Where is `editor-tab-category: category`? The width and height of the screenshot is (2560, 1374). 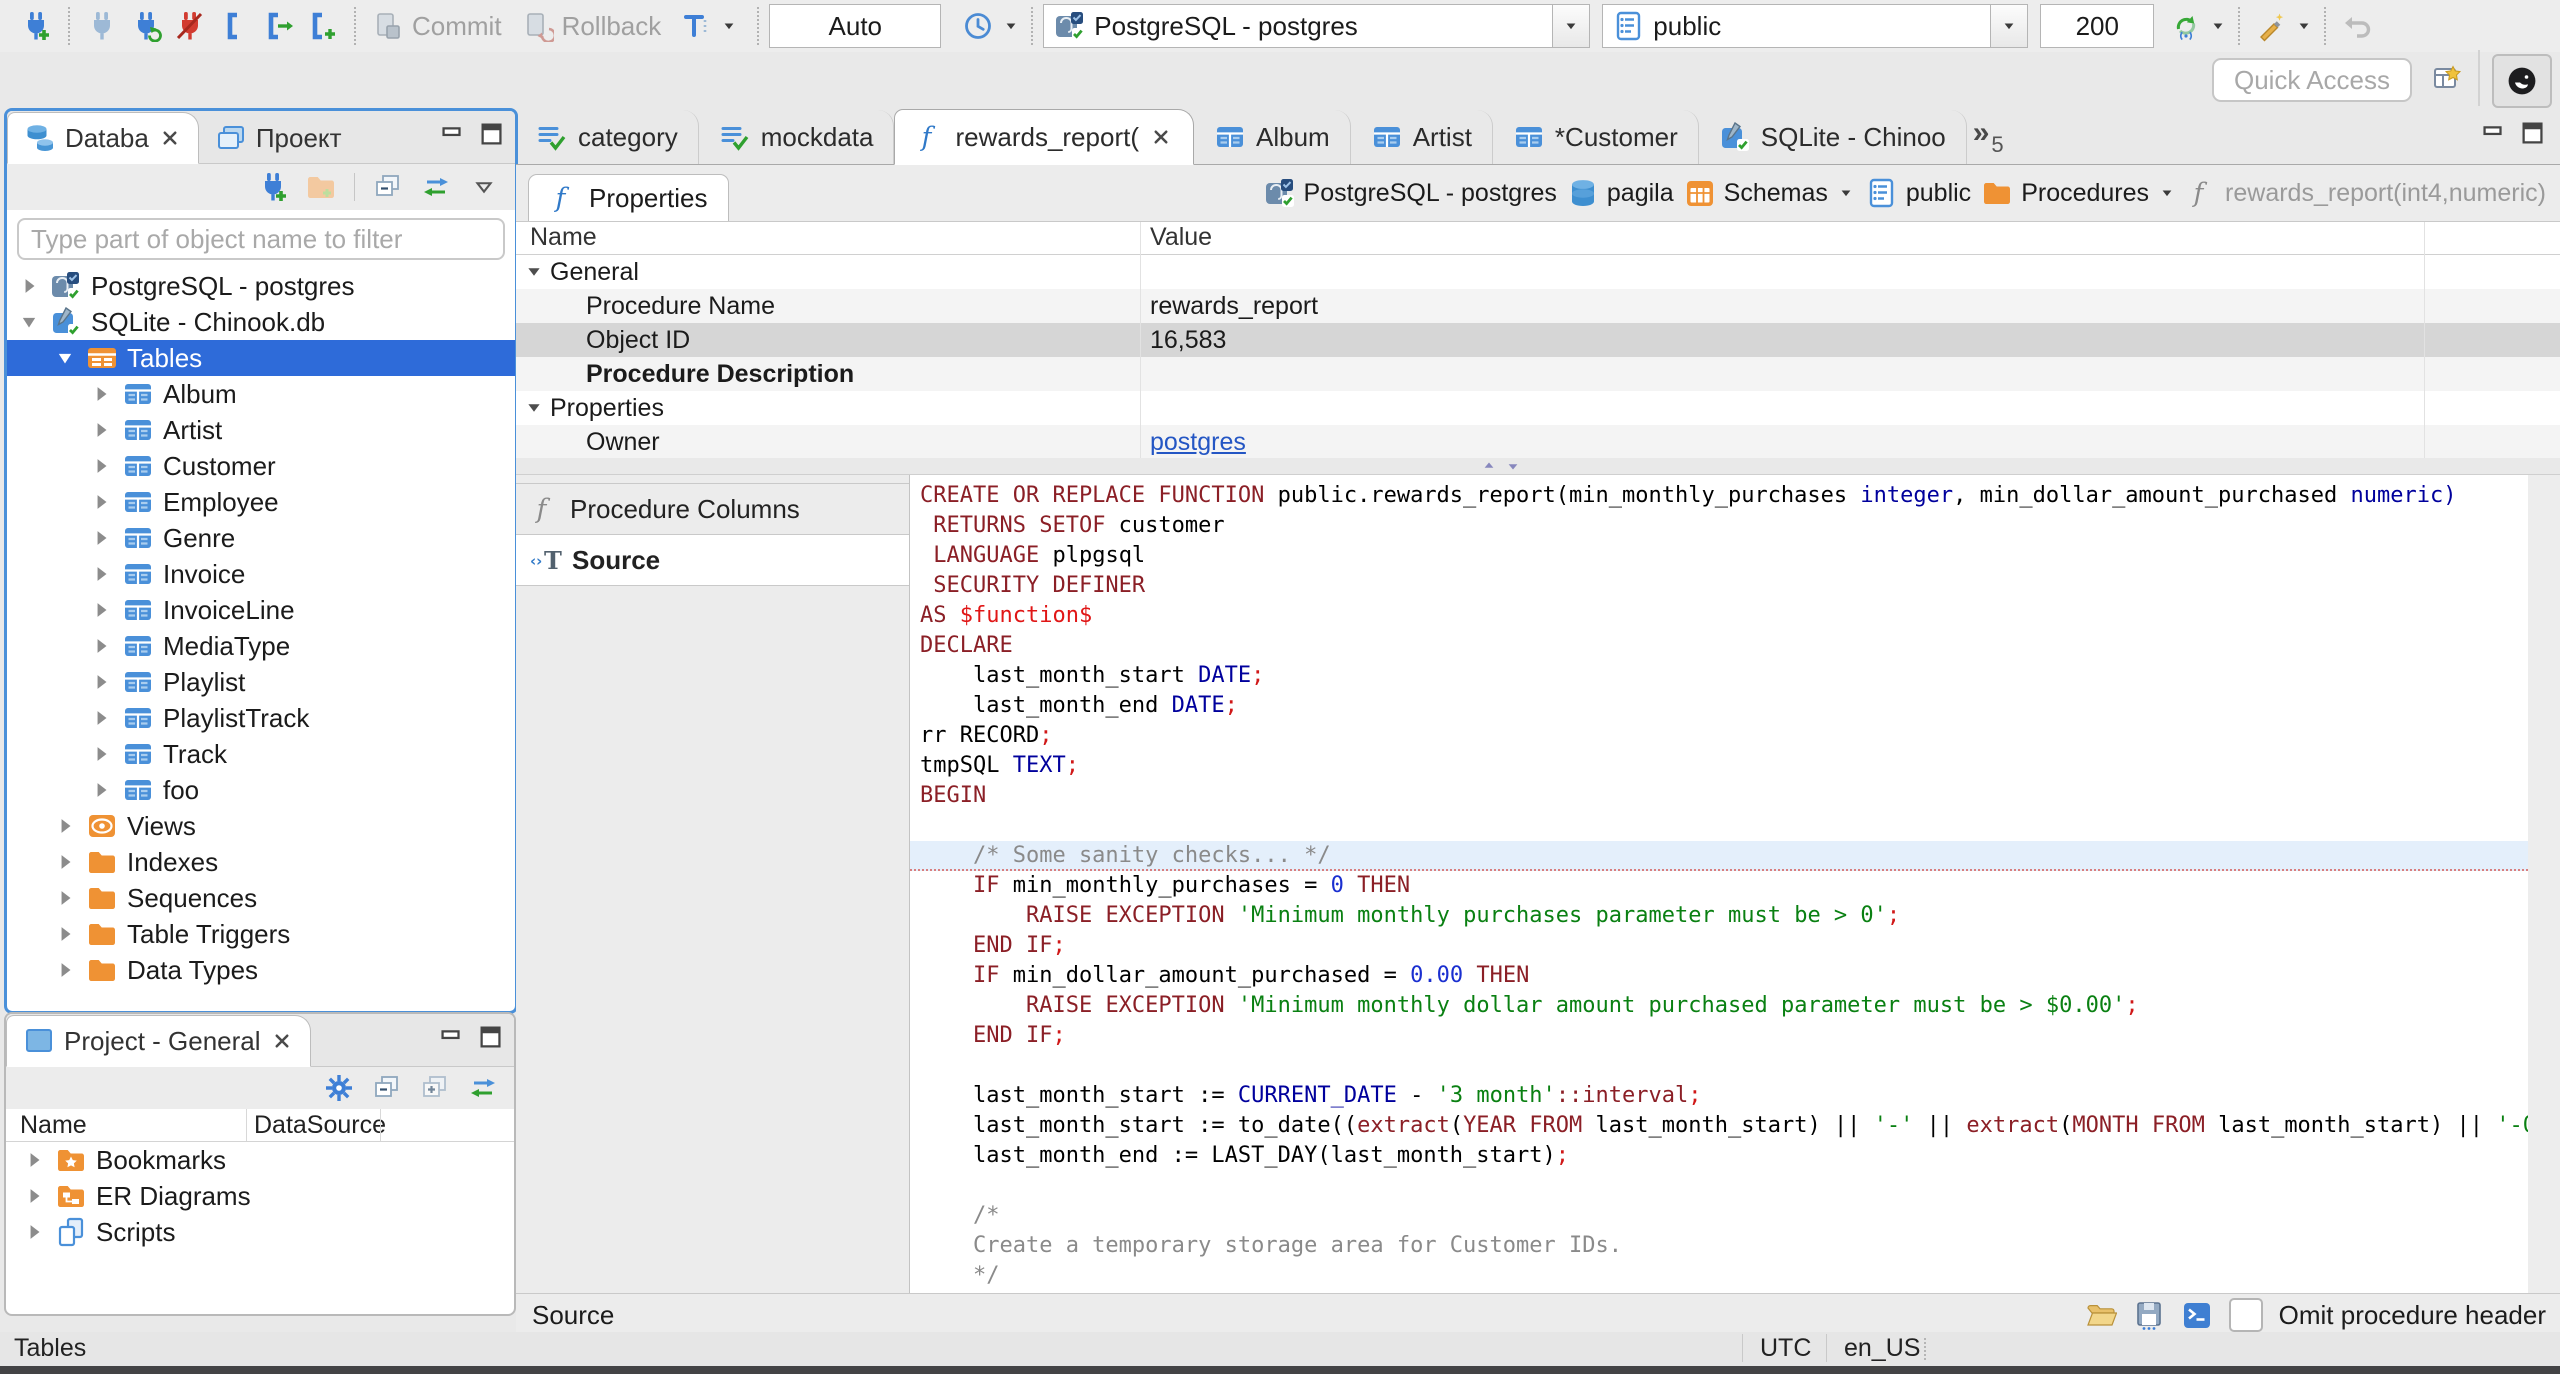
editor-tab-category: category is located at coordinates (607, 137).